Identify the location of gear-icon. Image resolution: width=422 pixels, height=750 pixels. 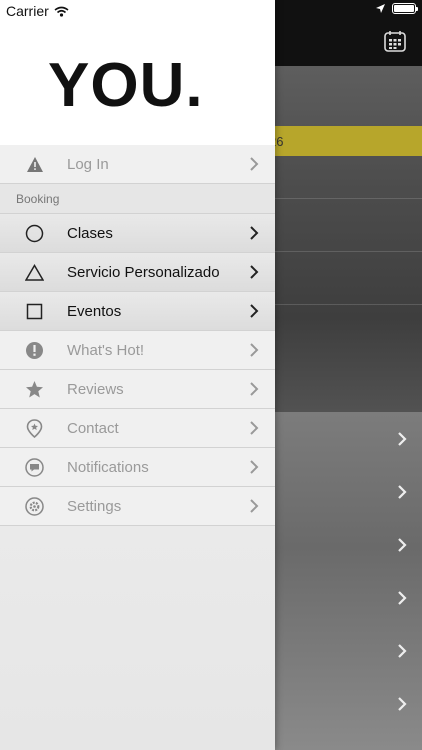
(34, 506).